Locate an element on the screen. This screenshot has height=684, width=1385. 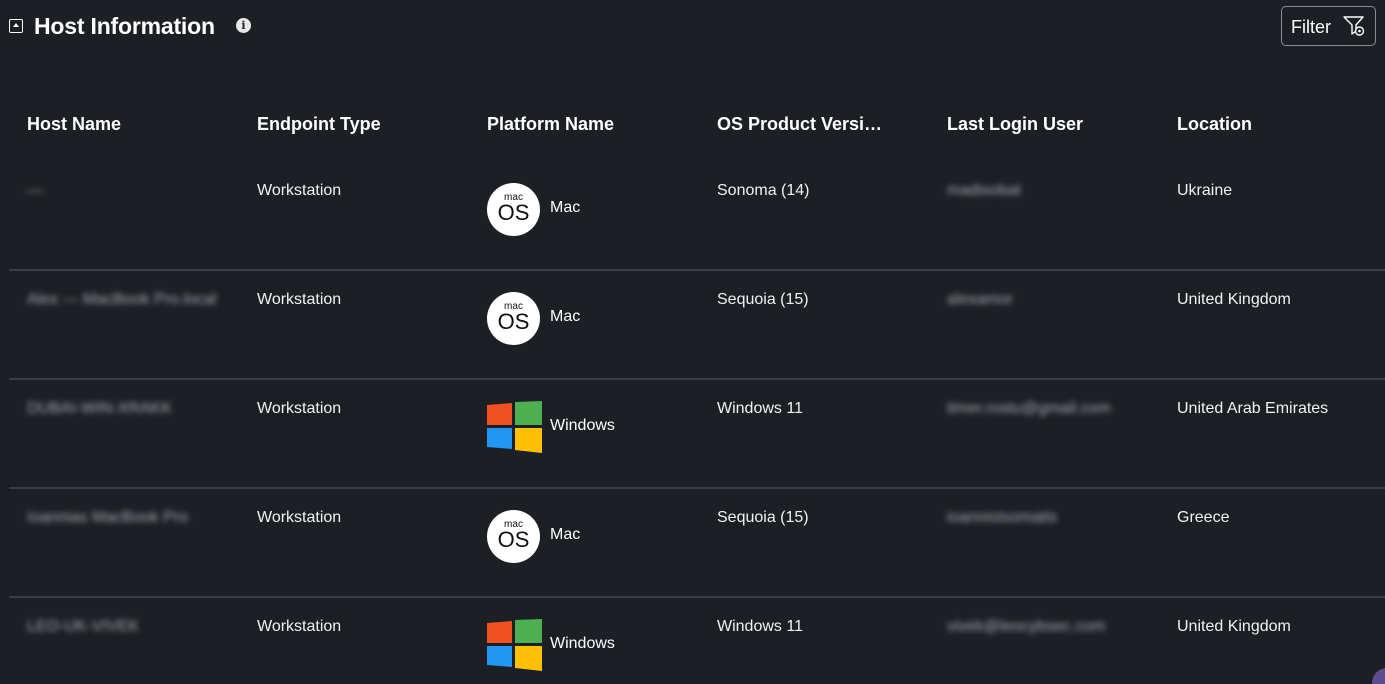
column-header-location: Location is located at coordinates (1214, 124).